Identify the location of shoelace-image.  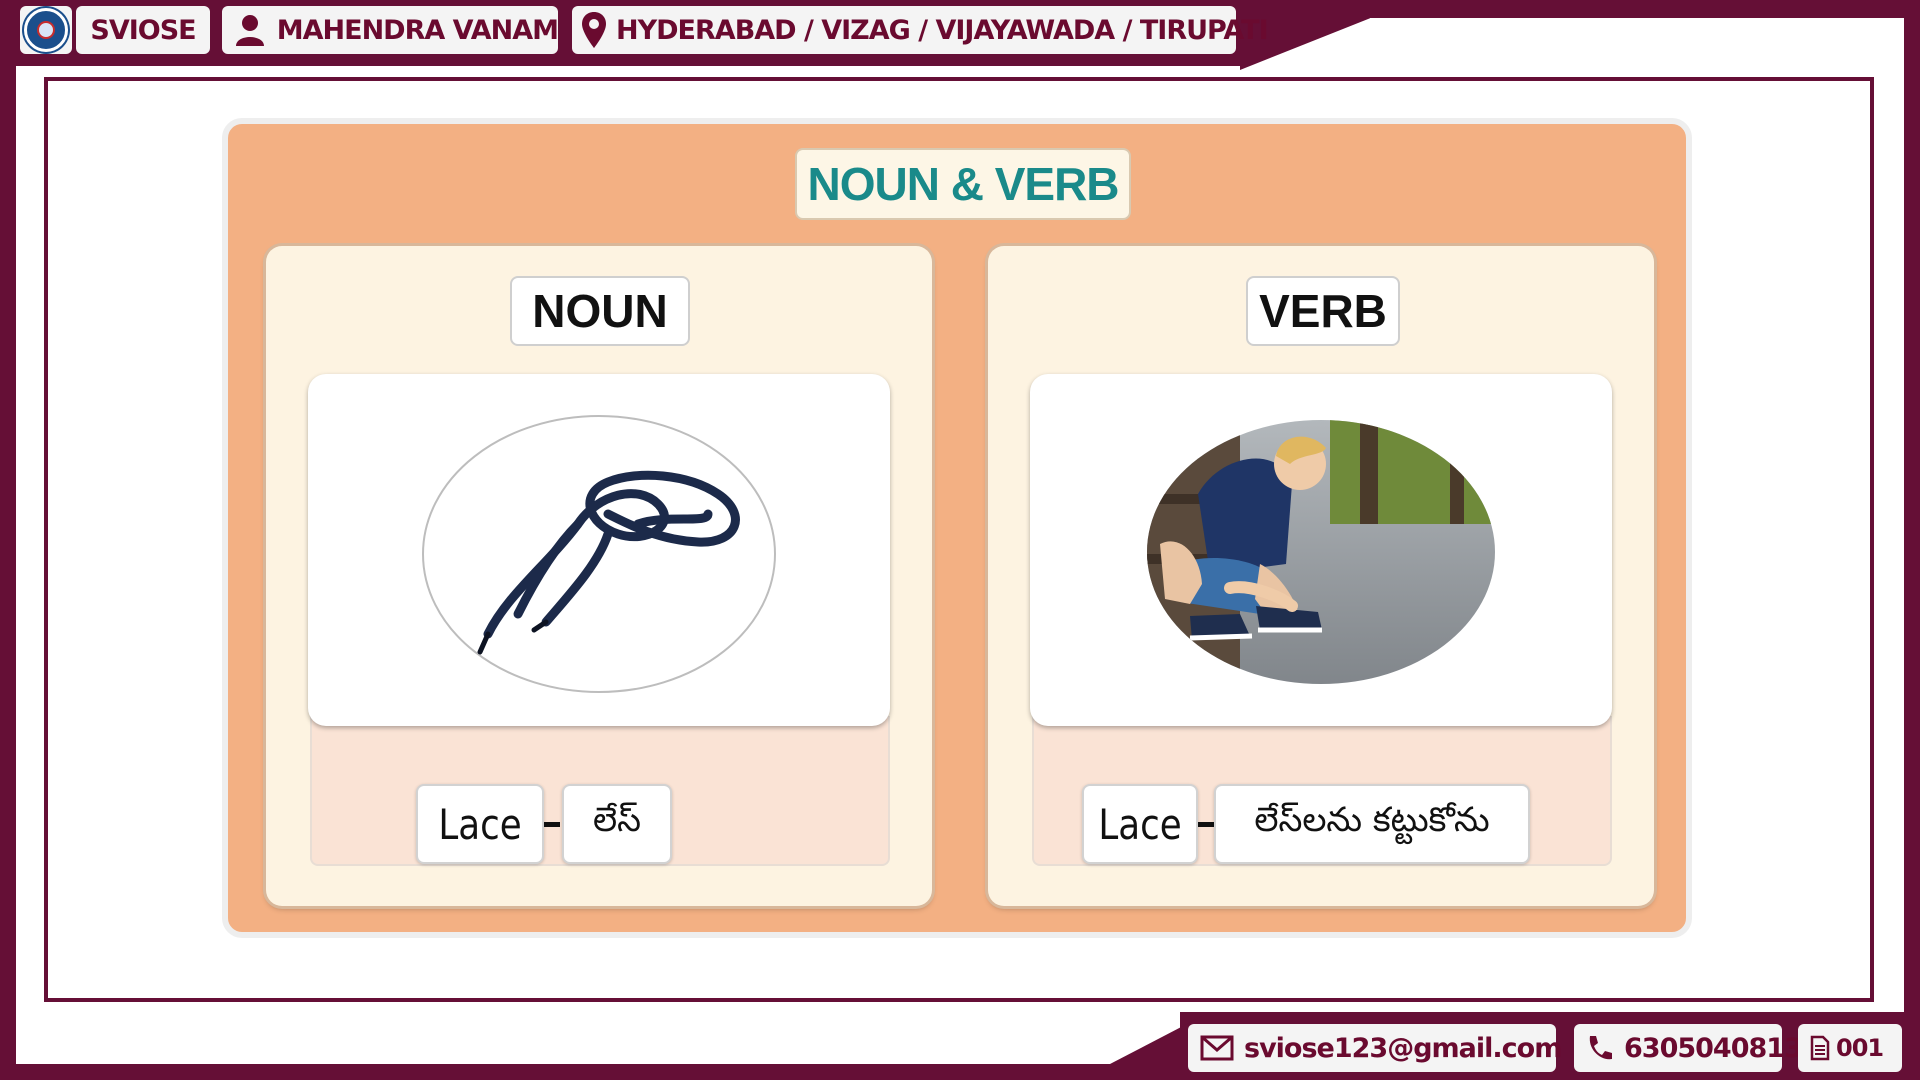
(599, 554).